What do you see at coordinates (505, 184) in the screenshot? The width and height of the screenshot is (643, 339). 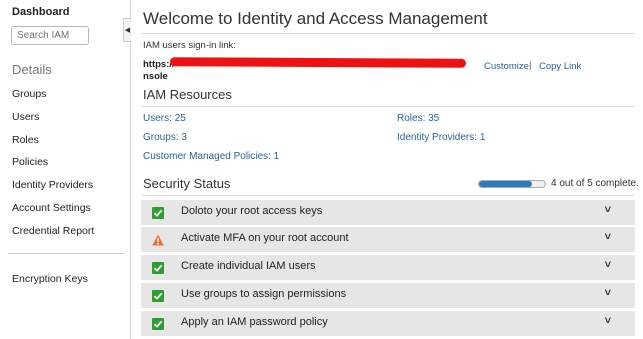 I see `security-progress-fill` at bounding box center [505, 184].